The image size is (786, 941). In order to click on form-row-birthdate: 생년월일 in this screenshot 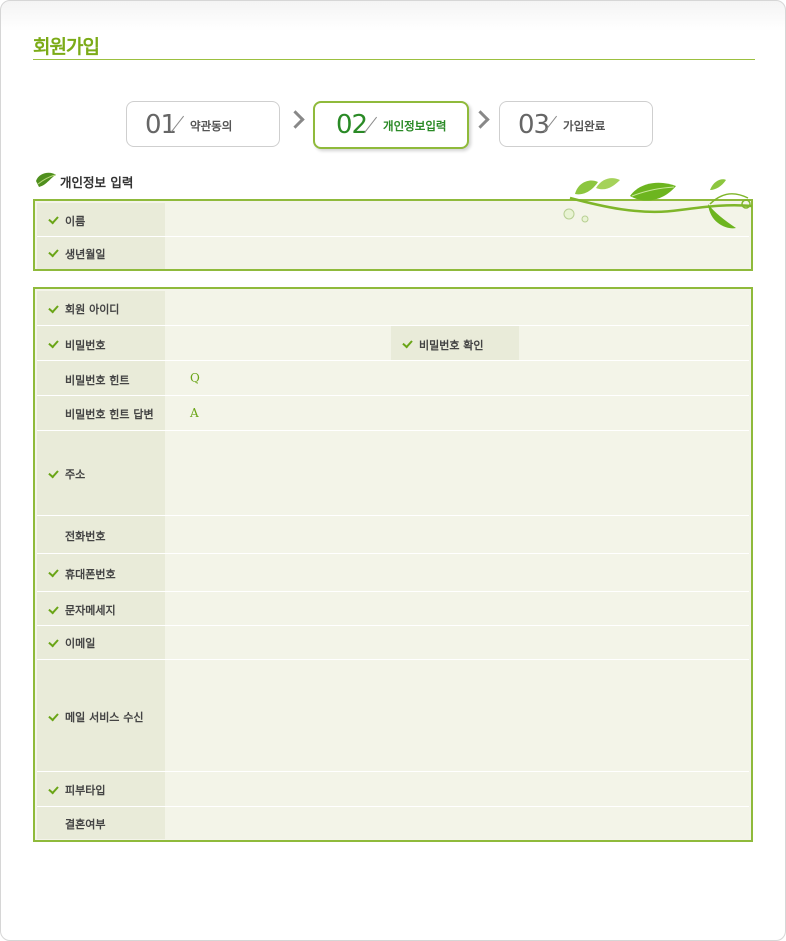, I will do `click(393, 253)`.